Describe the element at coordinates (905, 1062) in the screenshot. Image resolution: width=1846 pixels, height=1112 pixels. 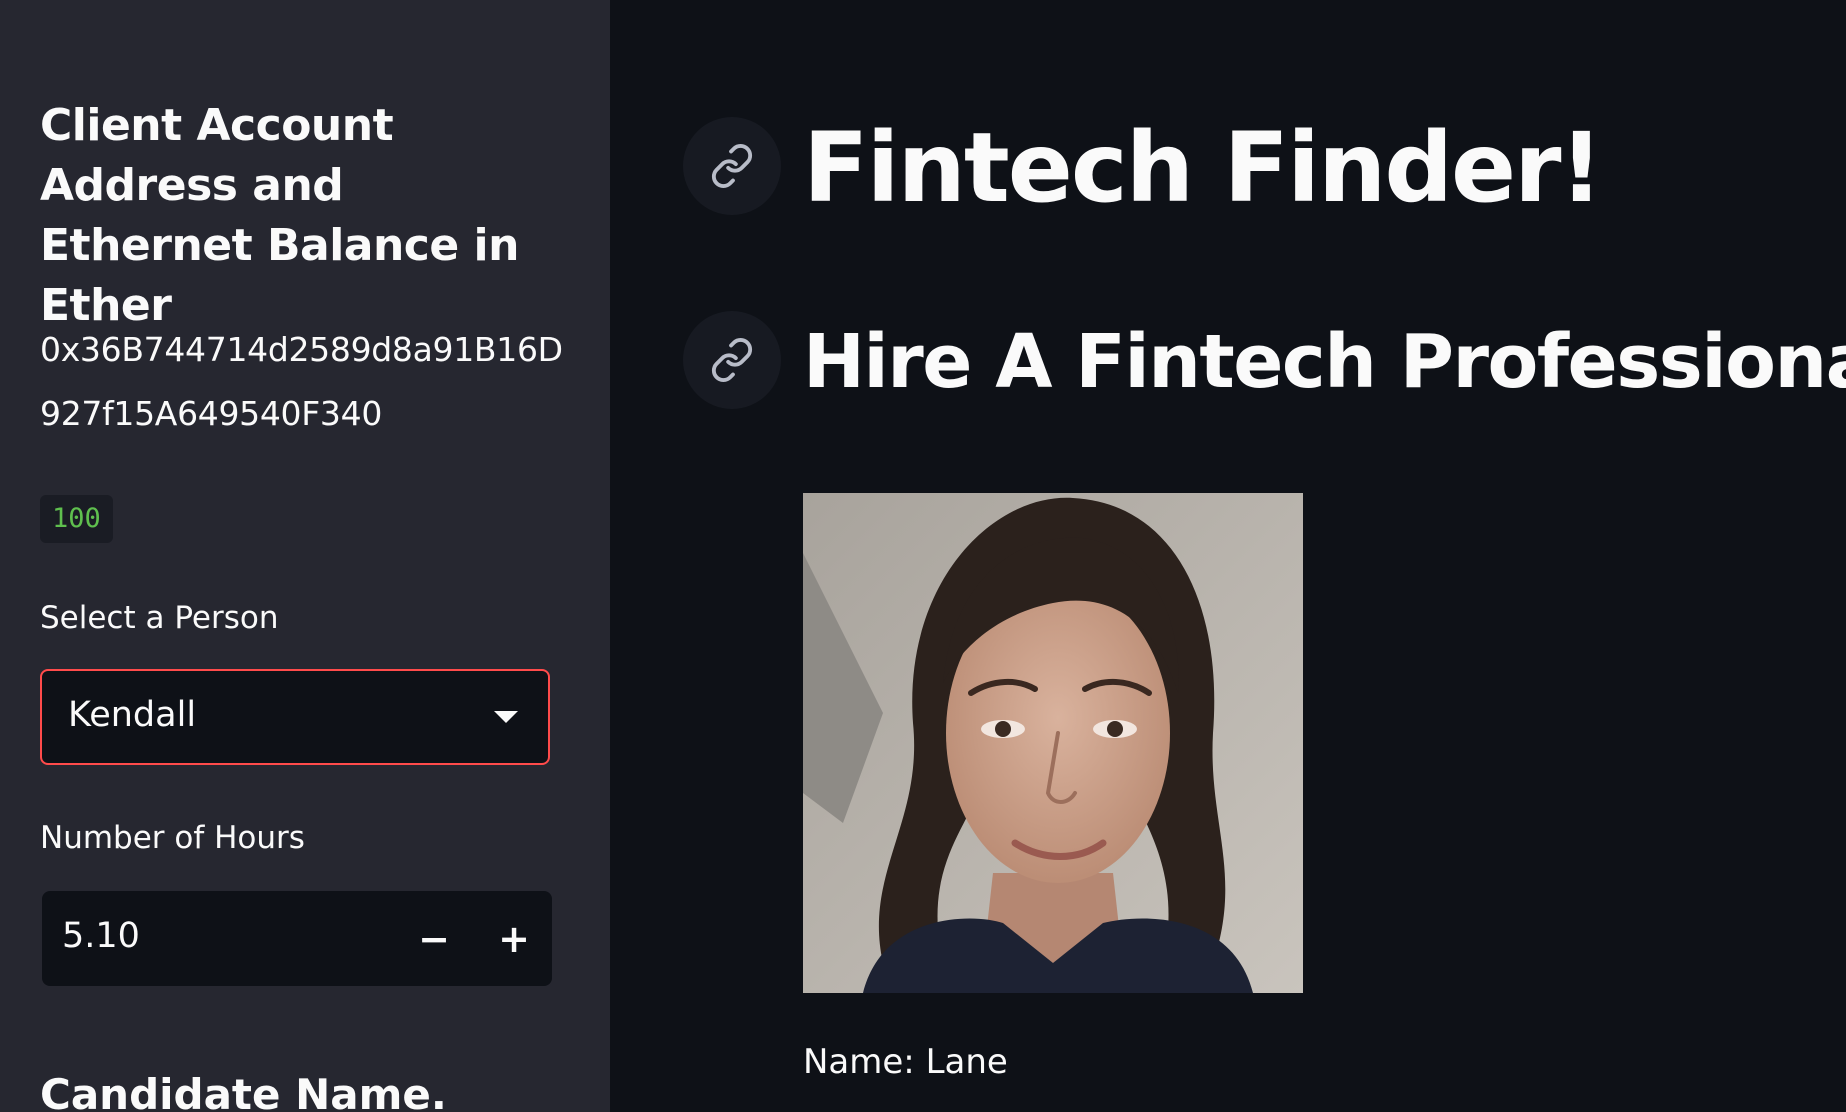
I see `candidate-name-text: Name: Lane` at that location.